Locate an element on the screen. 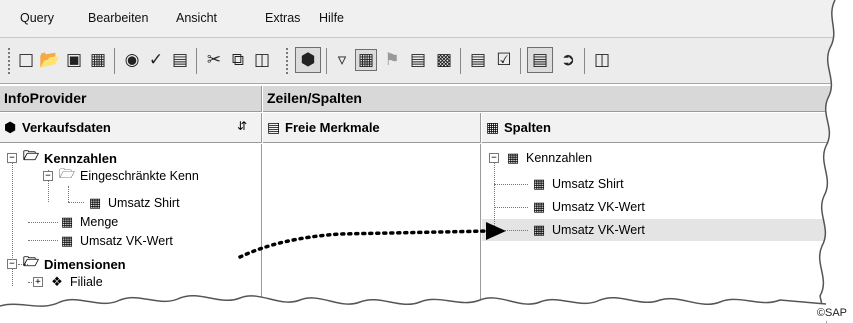  more-icon: ◫ is located at coordinates (602, 60).